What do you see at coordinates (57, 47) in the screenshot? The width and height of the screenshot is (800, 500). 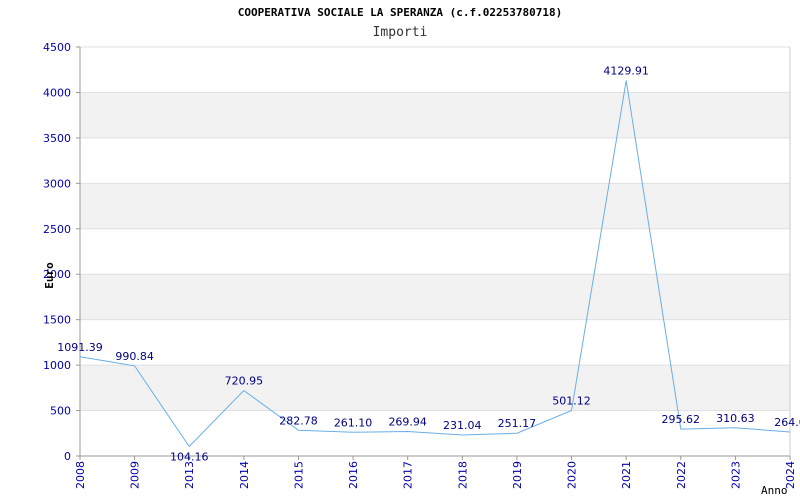 I see `y-tick-label: 4500` at bounding box center [57, 47].